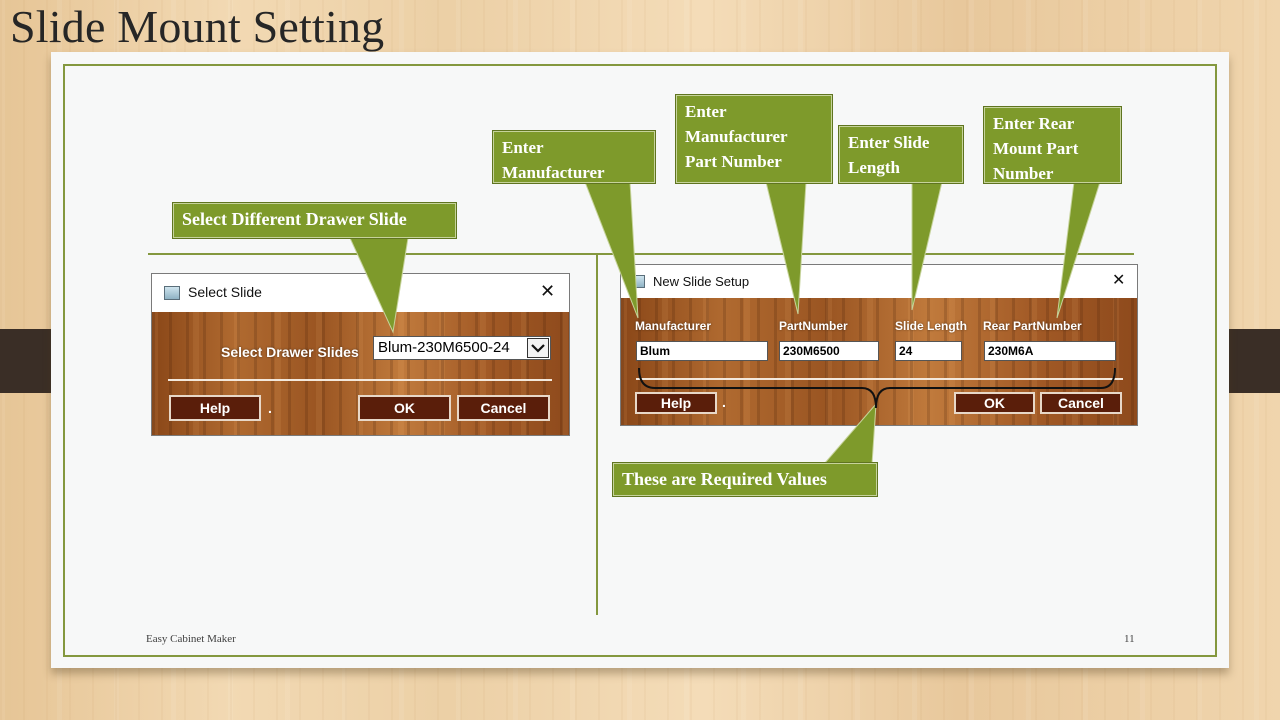 The image size is (1280, 720). Describe the element at coordinates (1052, 145) in the screenshot. I see `enter-rear-mount-callout: Enter Rear Mount Part Number` at that location.